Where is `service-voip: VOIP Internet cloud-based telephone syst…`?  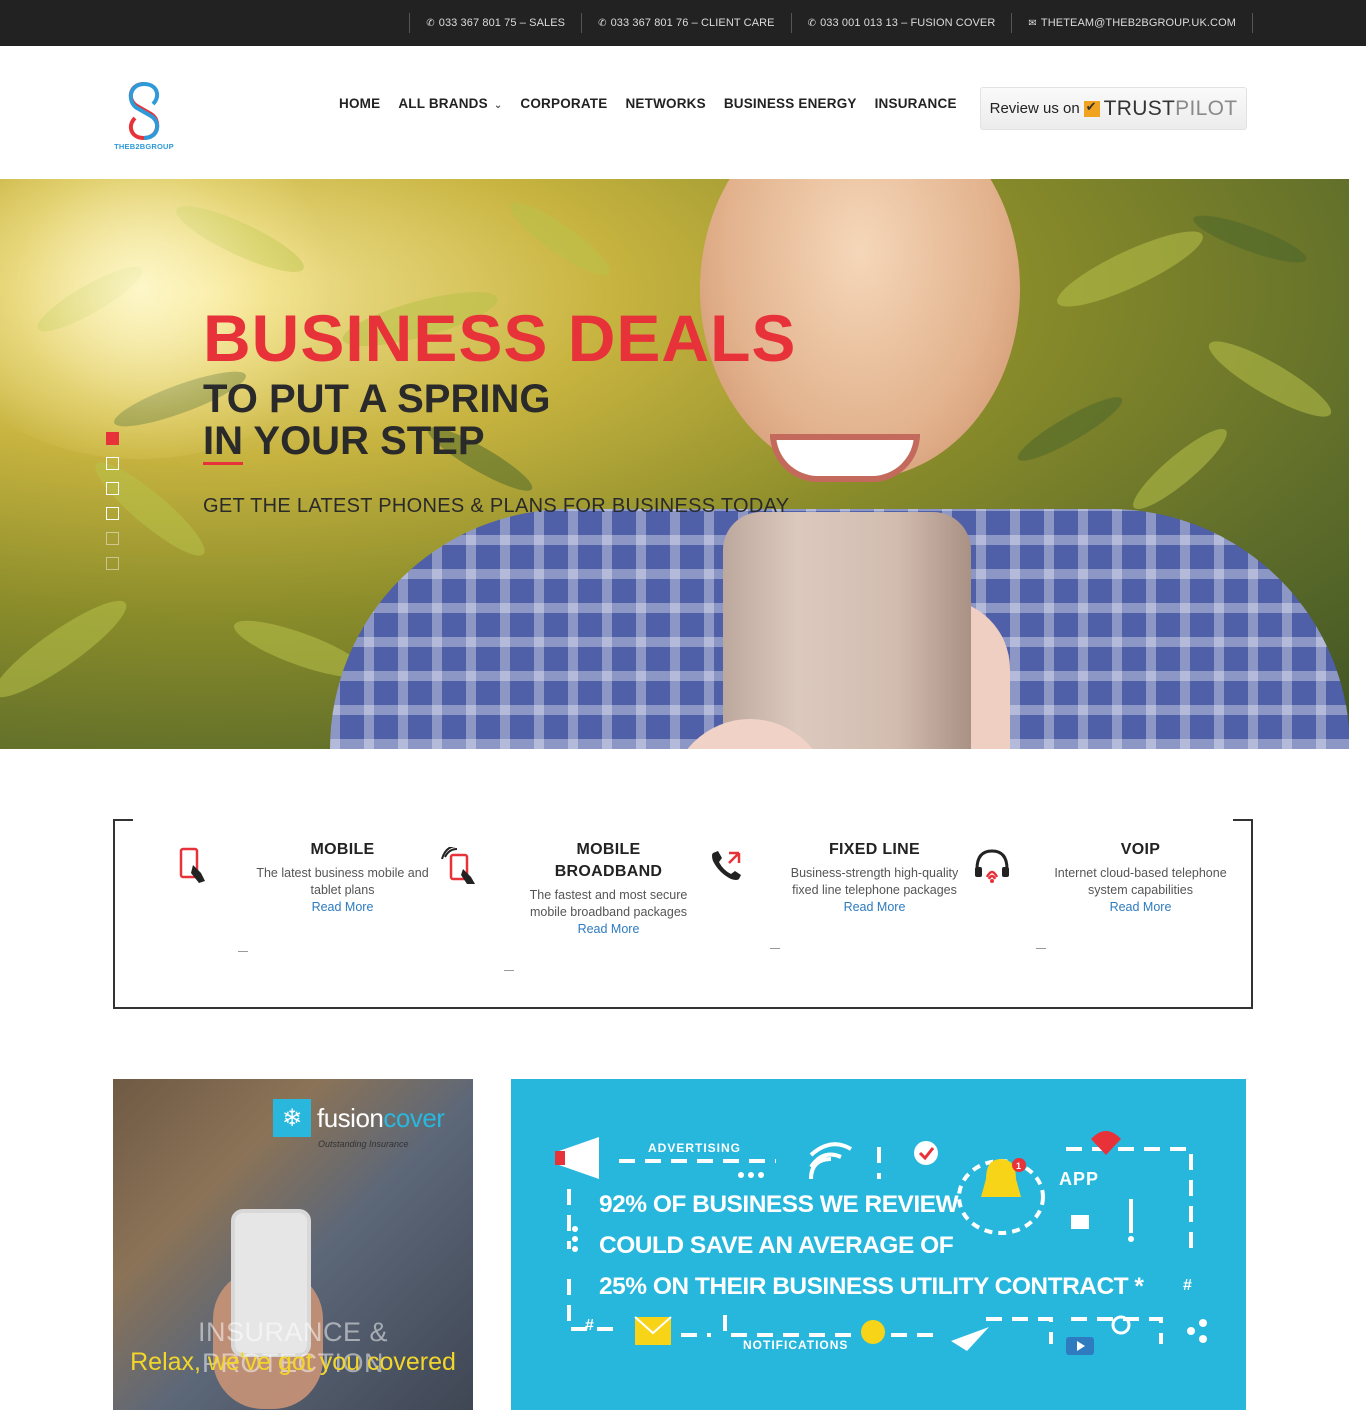
service-voip: VOIP Internet cloud-based telephone syst… is located at coordinates (1077, 919).